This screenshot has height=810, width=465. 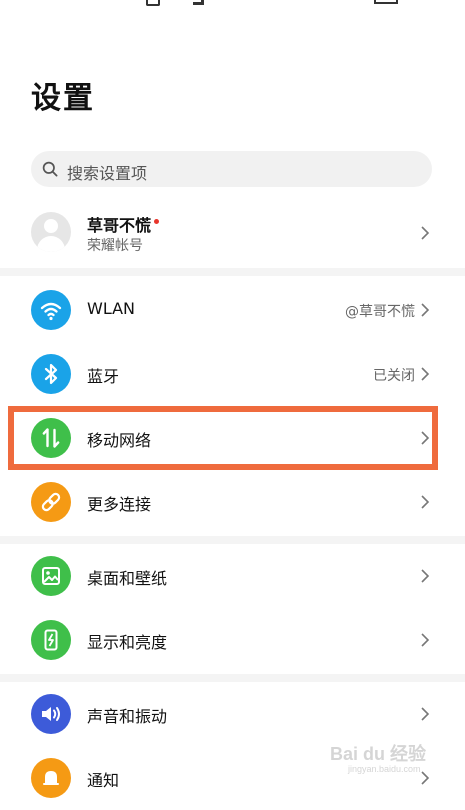 What do you see at coordinates (223, 438) in the screenshot?
I see `highlight-box` at bounding box center [223, 438].